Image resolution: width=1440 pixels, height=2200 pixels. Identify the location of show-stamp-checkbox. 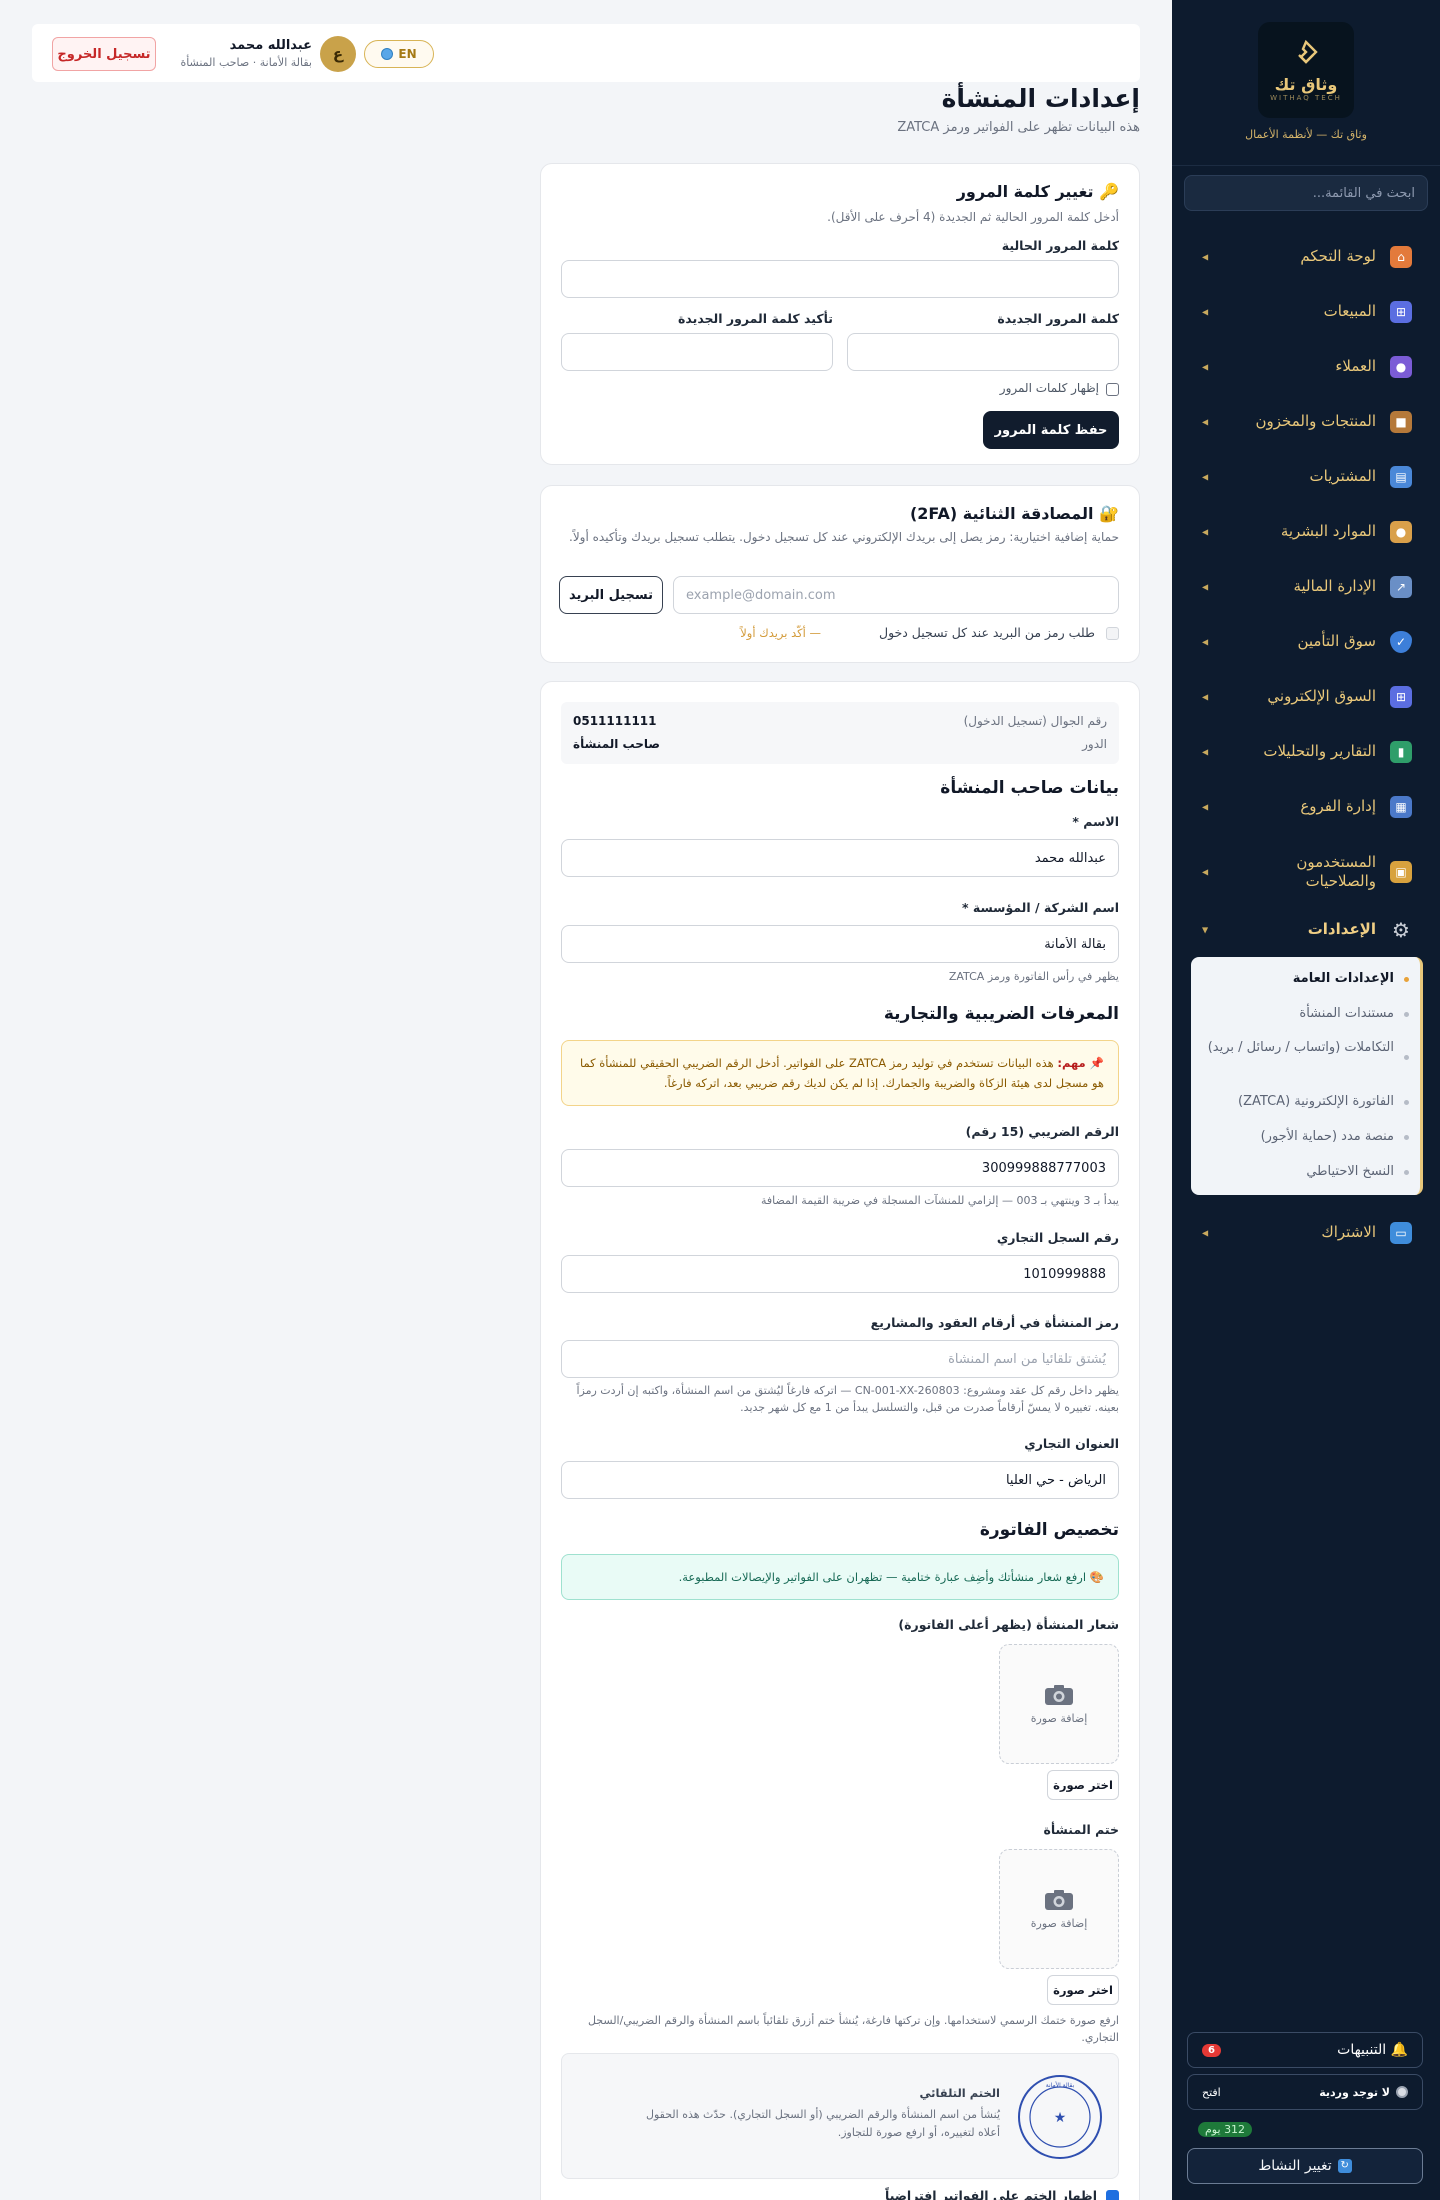
(1112, 2195).